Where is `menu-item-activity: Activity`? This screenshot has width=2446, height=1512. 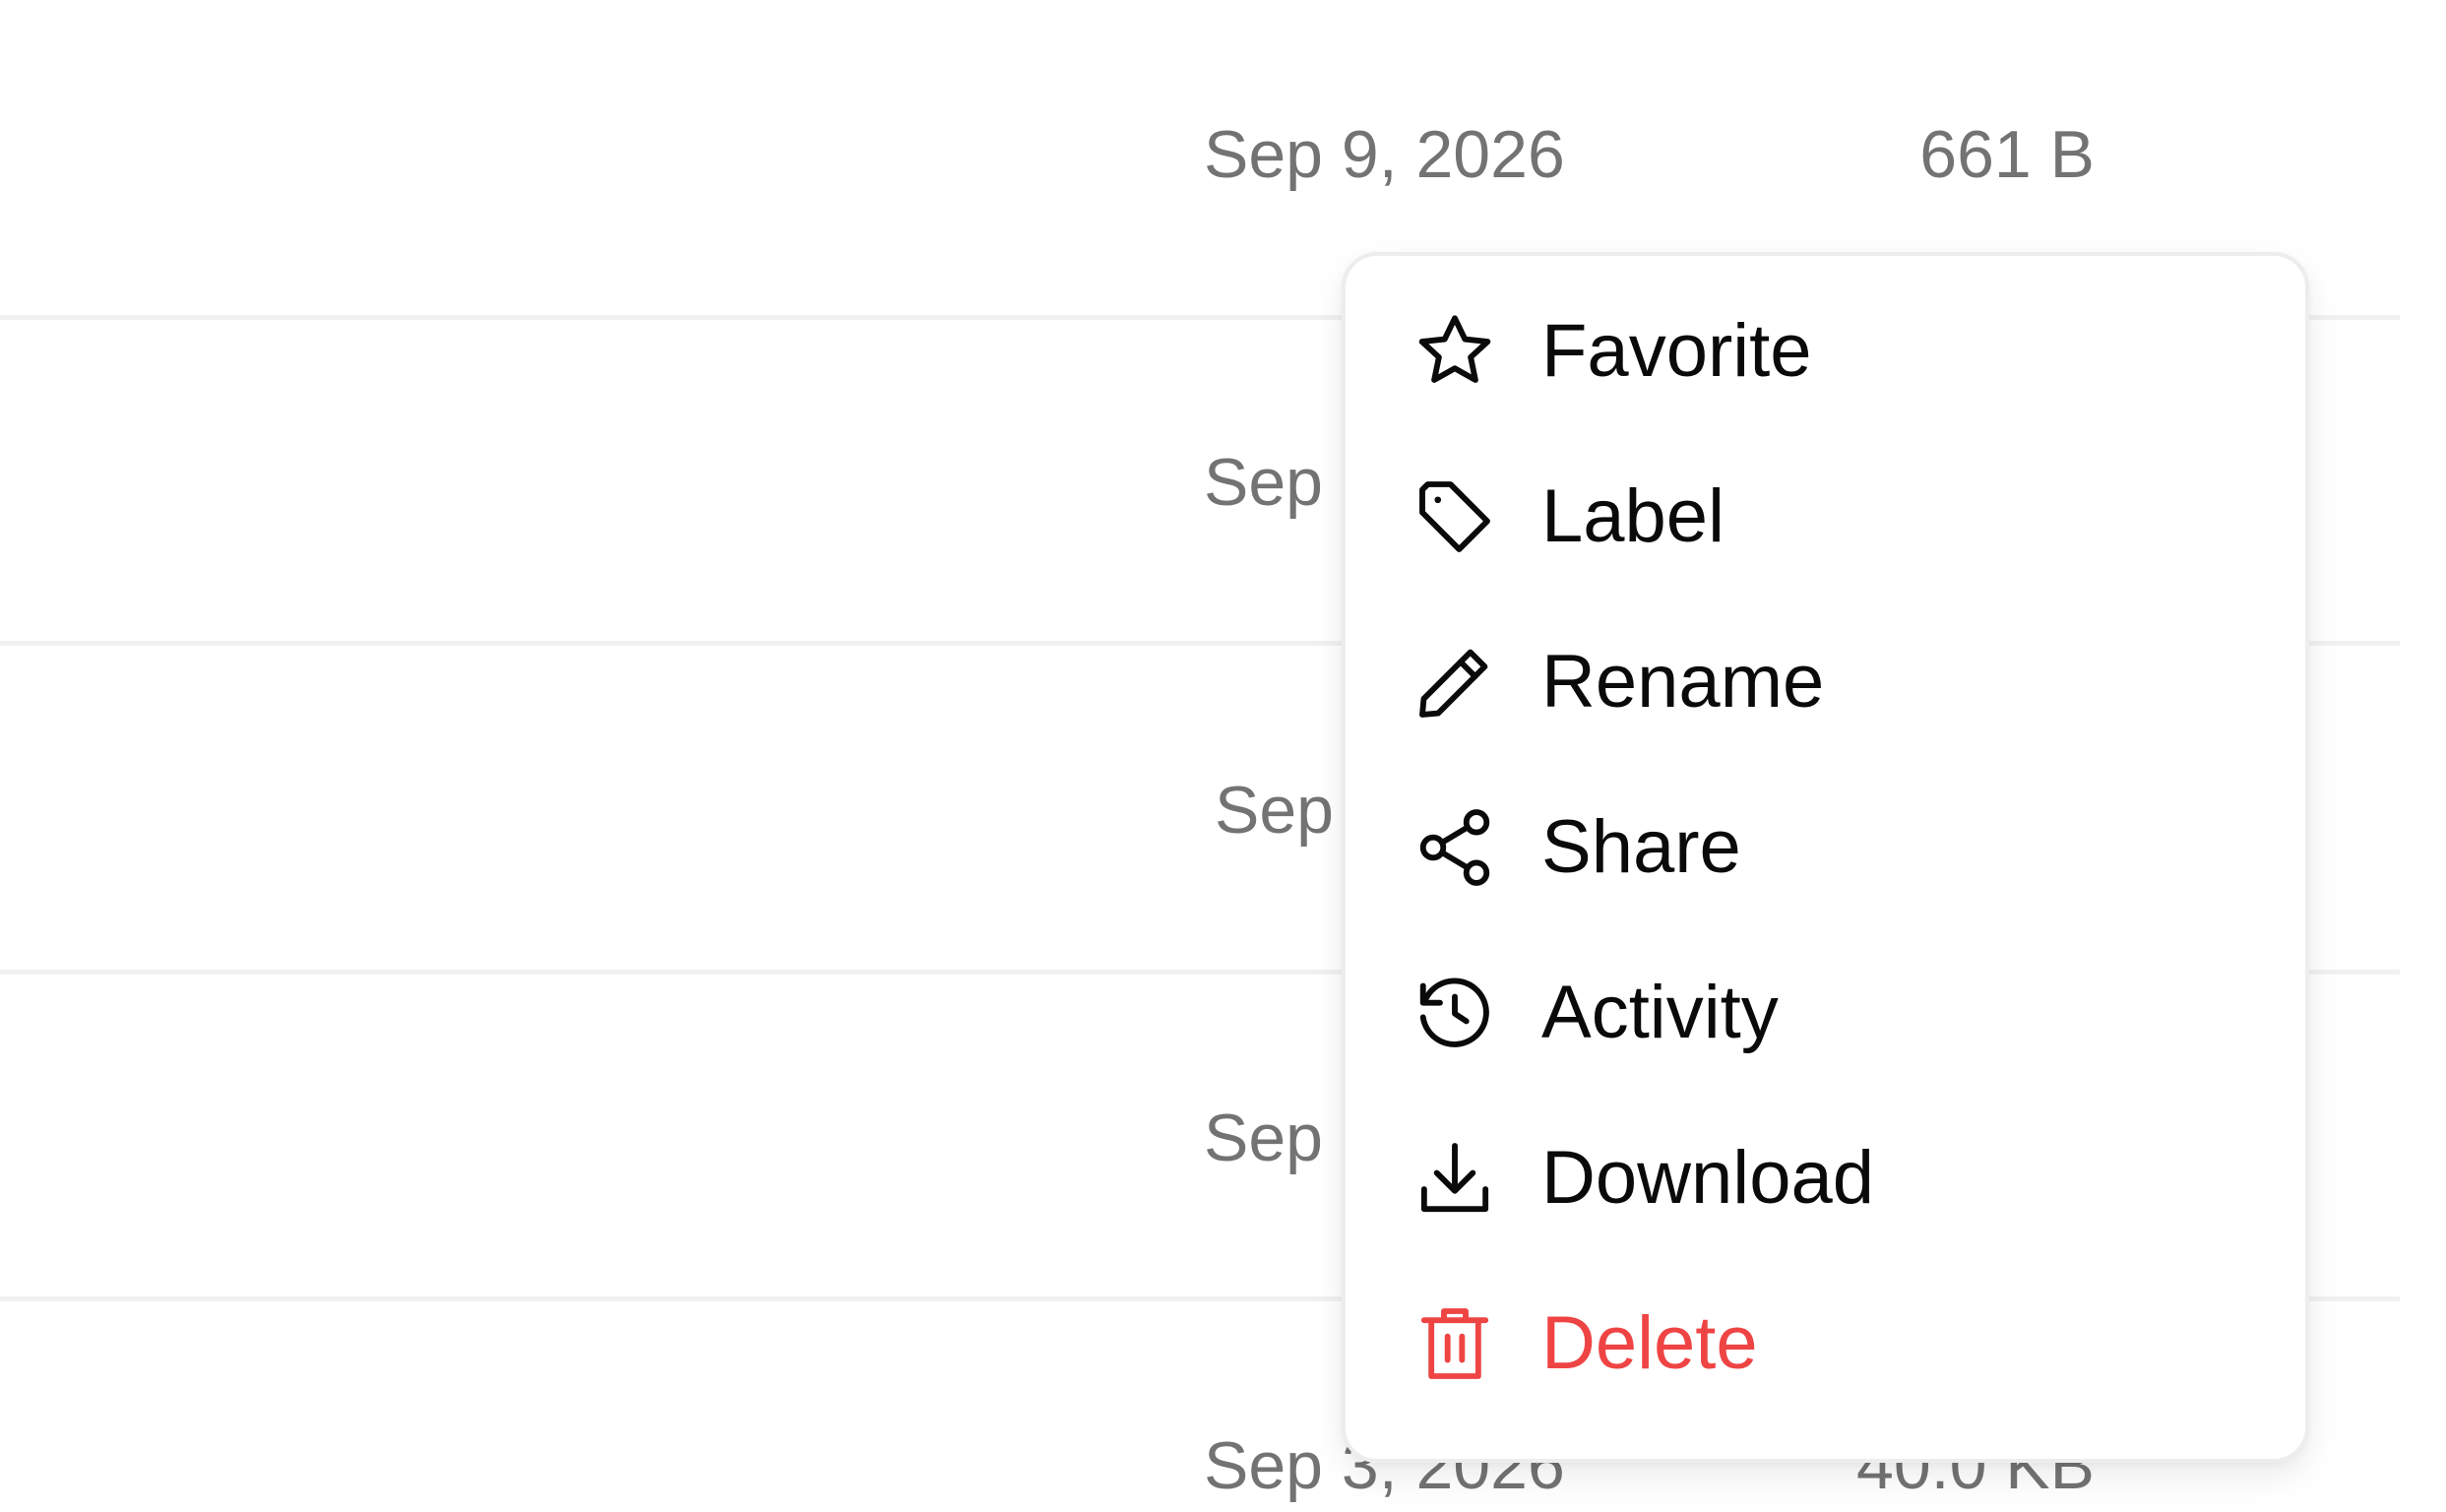
menu-item-activity: Activity is located at coordinates (1825, 1013).